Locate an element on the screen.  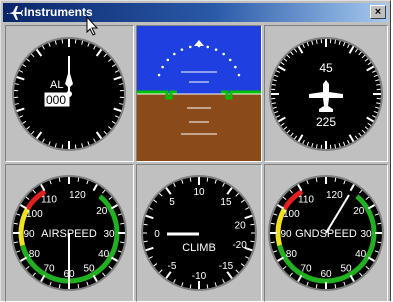
altimeter-readout: 000 is located at coordinates (56, 100).